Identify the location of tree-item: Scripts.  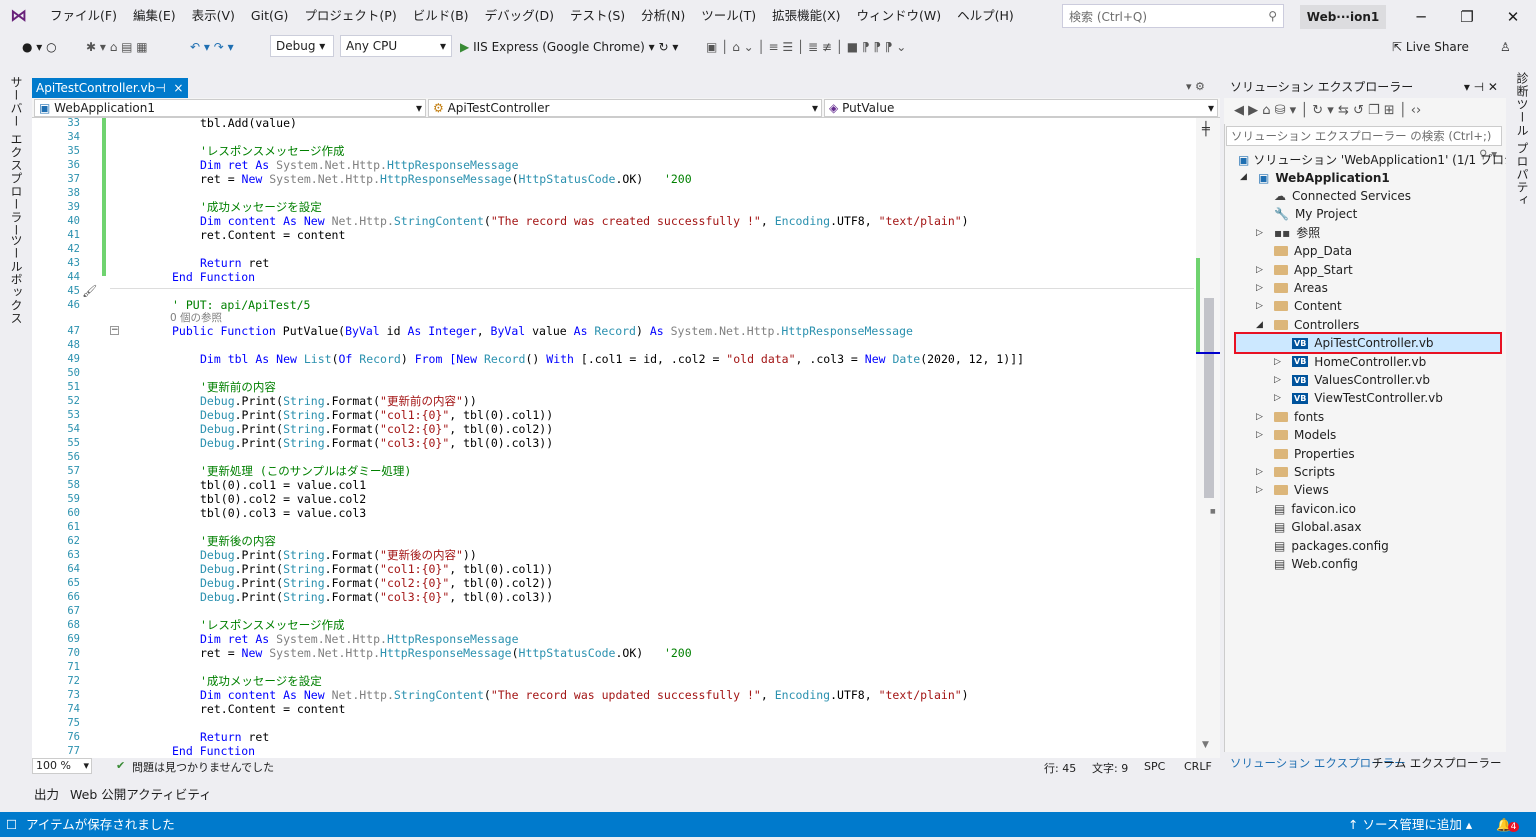
(1304, 472).